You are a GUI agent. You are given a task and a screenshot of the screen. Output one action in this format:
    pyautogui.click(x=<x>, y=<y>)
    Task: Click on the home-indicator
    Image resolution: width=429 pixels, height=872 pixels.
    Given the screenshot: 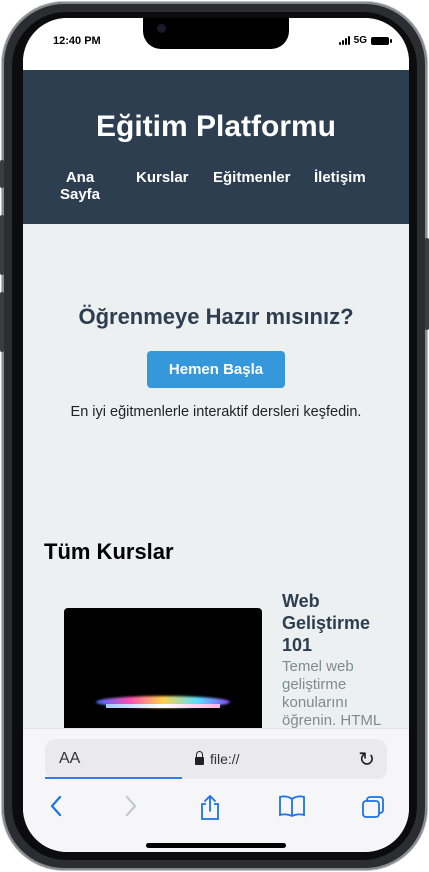 What is the action you would take?
    pyautogui.click(x=216, y=845)
    